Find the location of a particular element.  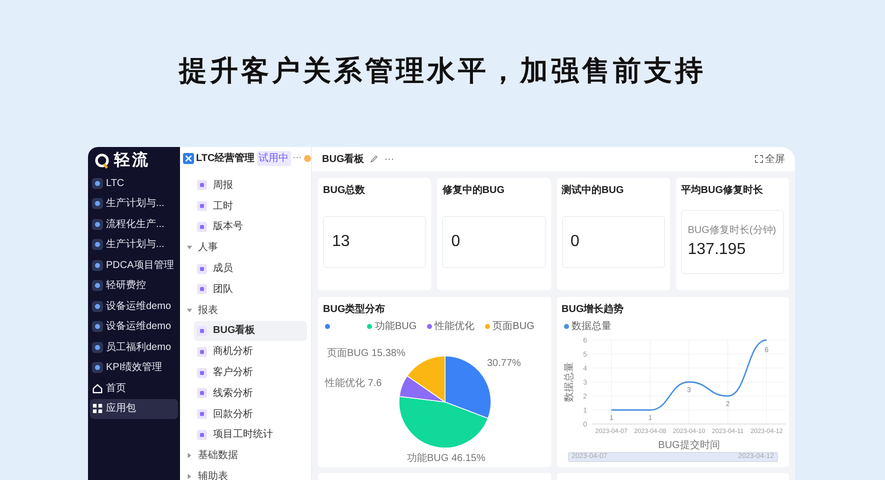

logo-text: 轻流 is located at coordinates (132, 160).